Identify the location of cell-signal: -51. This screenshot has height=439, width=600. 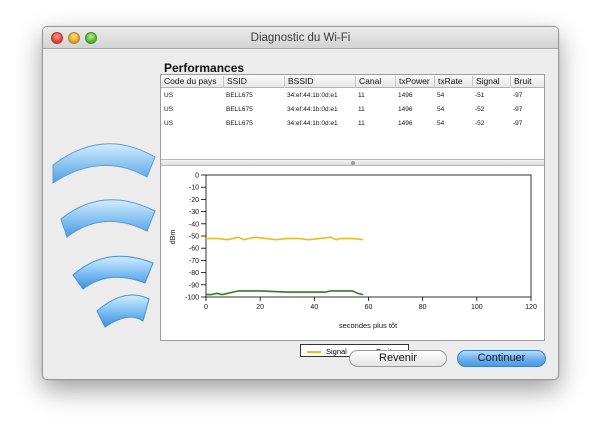
(480, 95).